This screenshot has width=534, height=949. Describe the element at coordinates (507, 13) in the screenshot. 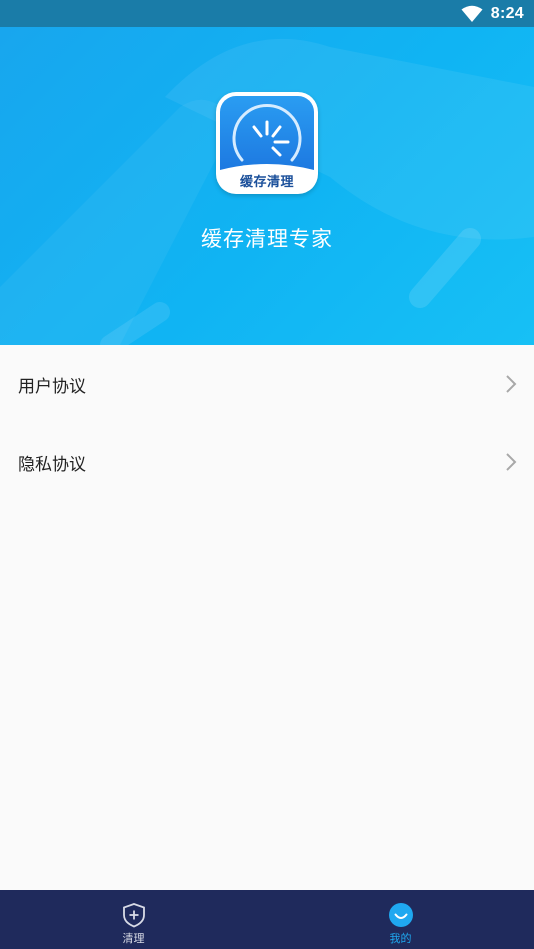

I see `status-time: 8:24` at that location.